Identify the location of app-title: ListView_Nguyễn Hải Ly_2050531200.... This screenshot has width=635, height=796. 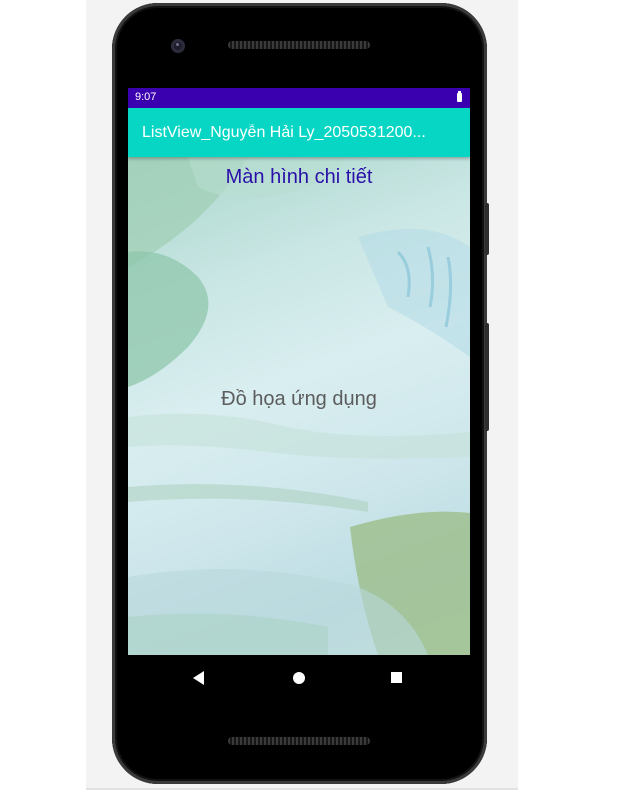
(284, 132).